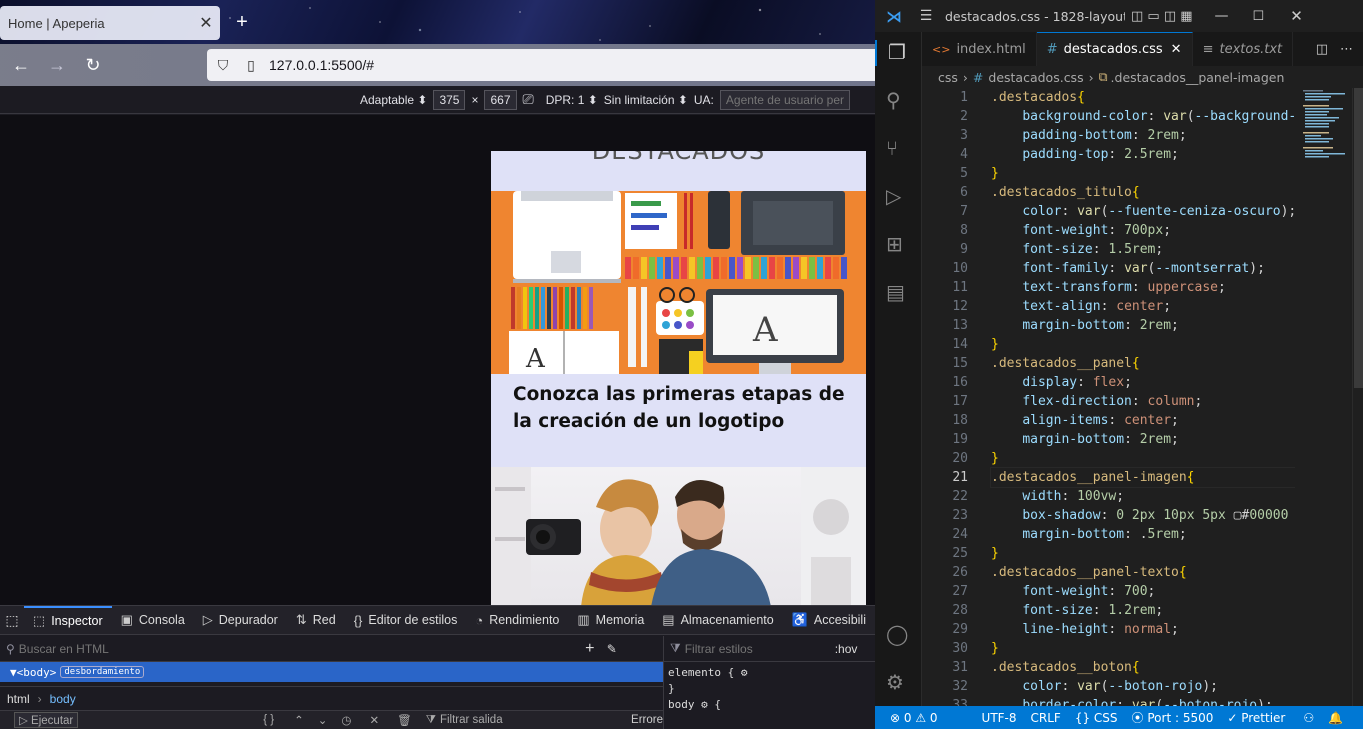 The width and height of the screenshot is (1363, 729). Describe the element at coordinates (1035, 77) in the screenshot. I see `breadcrumb-file: destacados.css` at that location.